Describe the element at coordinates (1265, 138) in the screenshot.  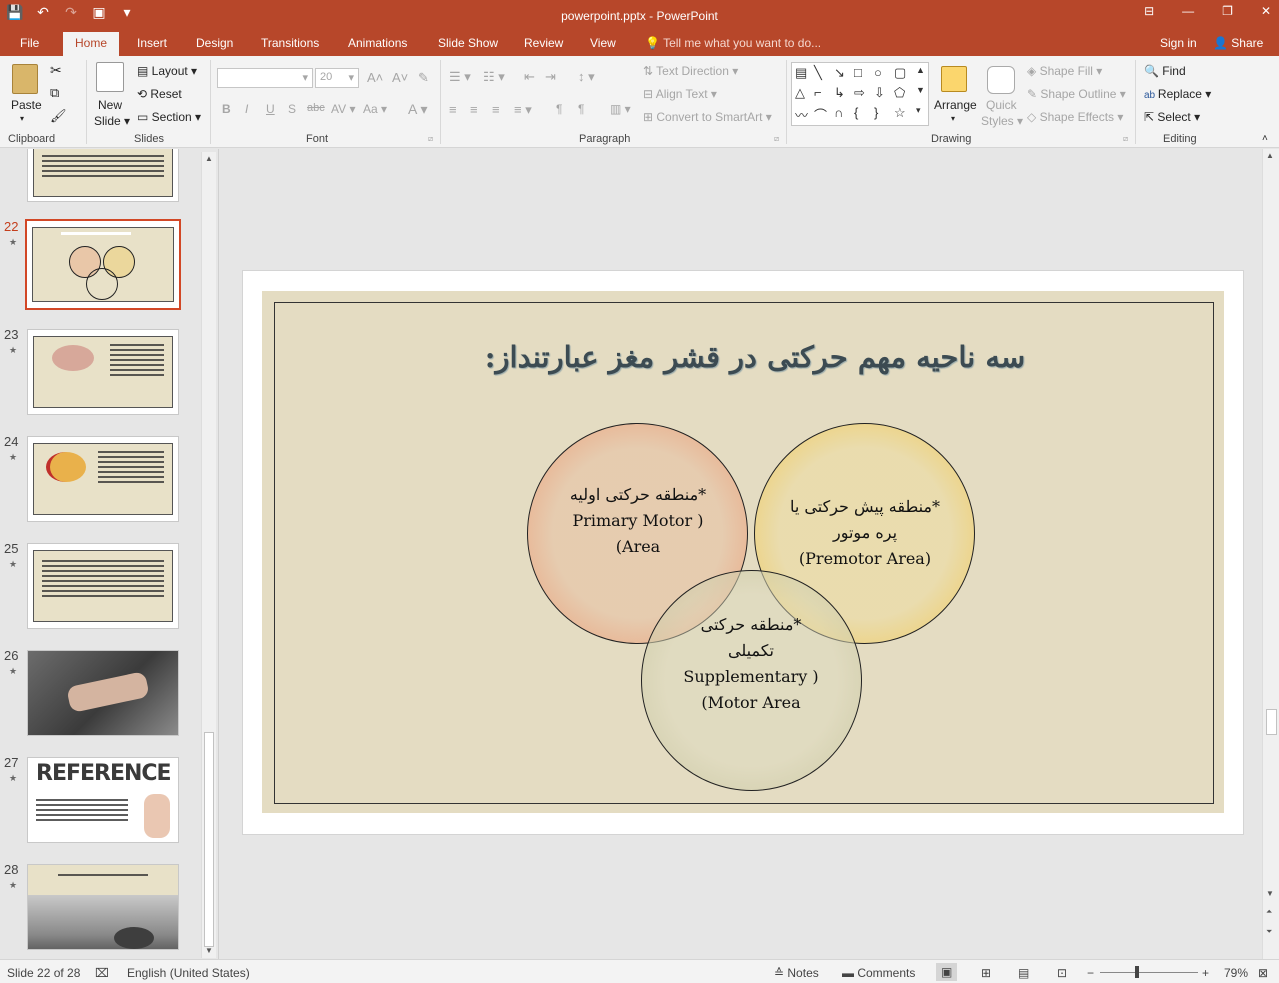
I see `collapse-ribbon-icon: ˄` at that location.